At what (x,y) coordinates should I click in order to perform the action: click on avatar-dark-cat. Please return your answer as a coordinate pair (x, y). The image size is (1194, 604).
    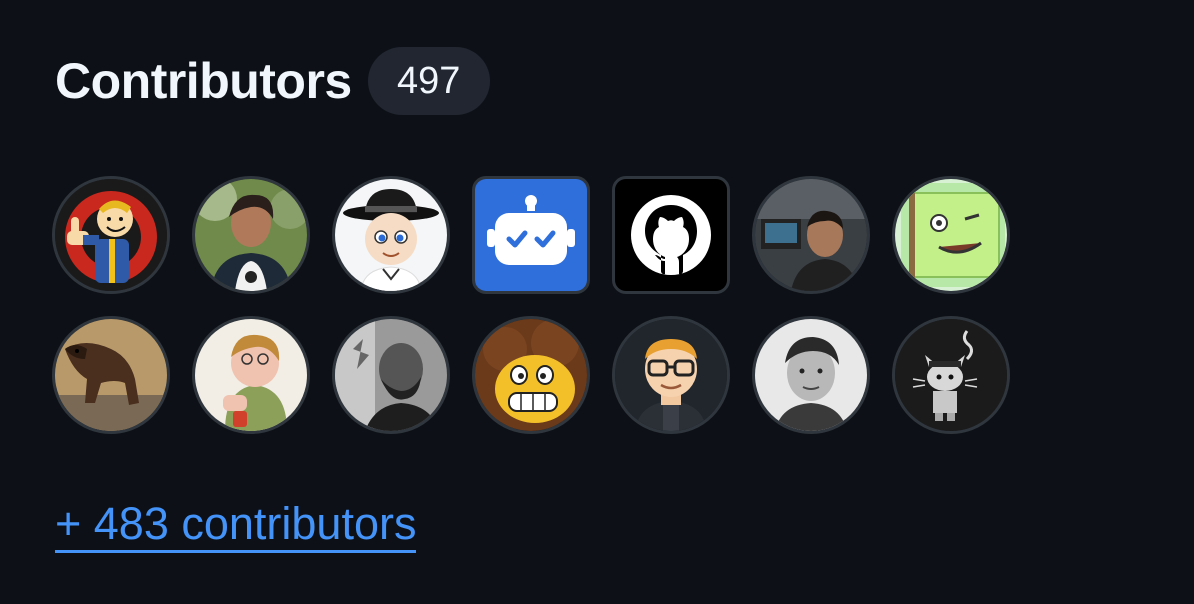
    Looking at the image, I should click on (951, 375).